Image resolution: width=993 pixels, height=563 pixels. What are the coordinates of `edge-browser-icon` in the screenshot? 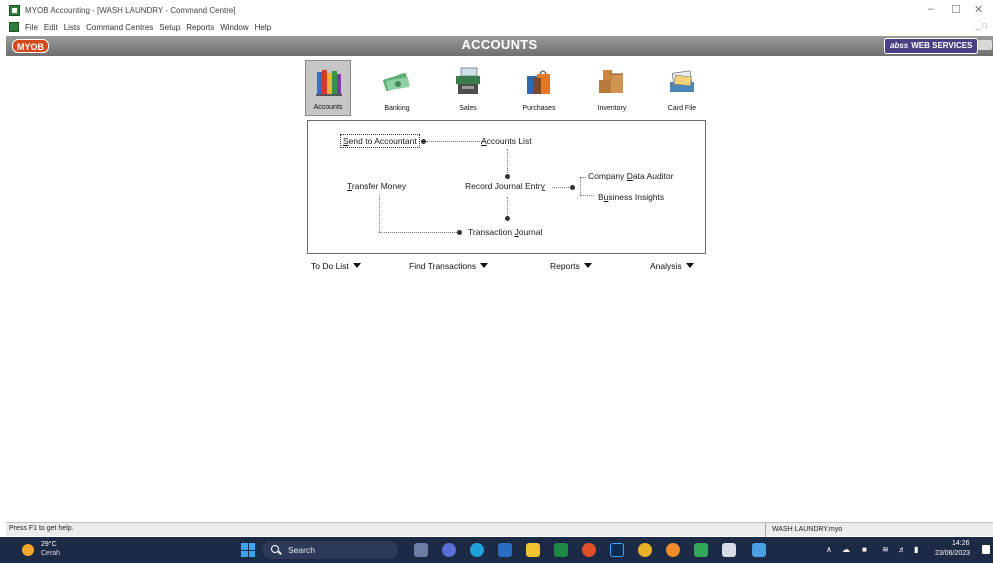 It's located at (477, 550).